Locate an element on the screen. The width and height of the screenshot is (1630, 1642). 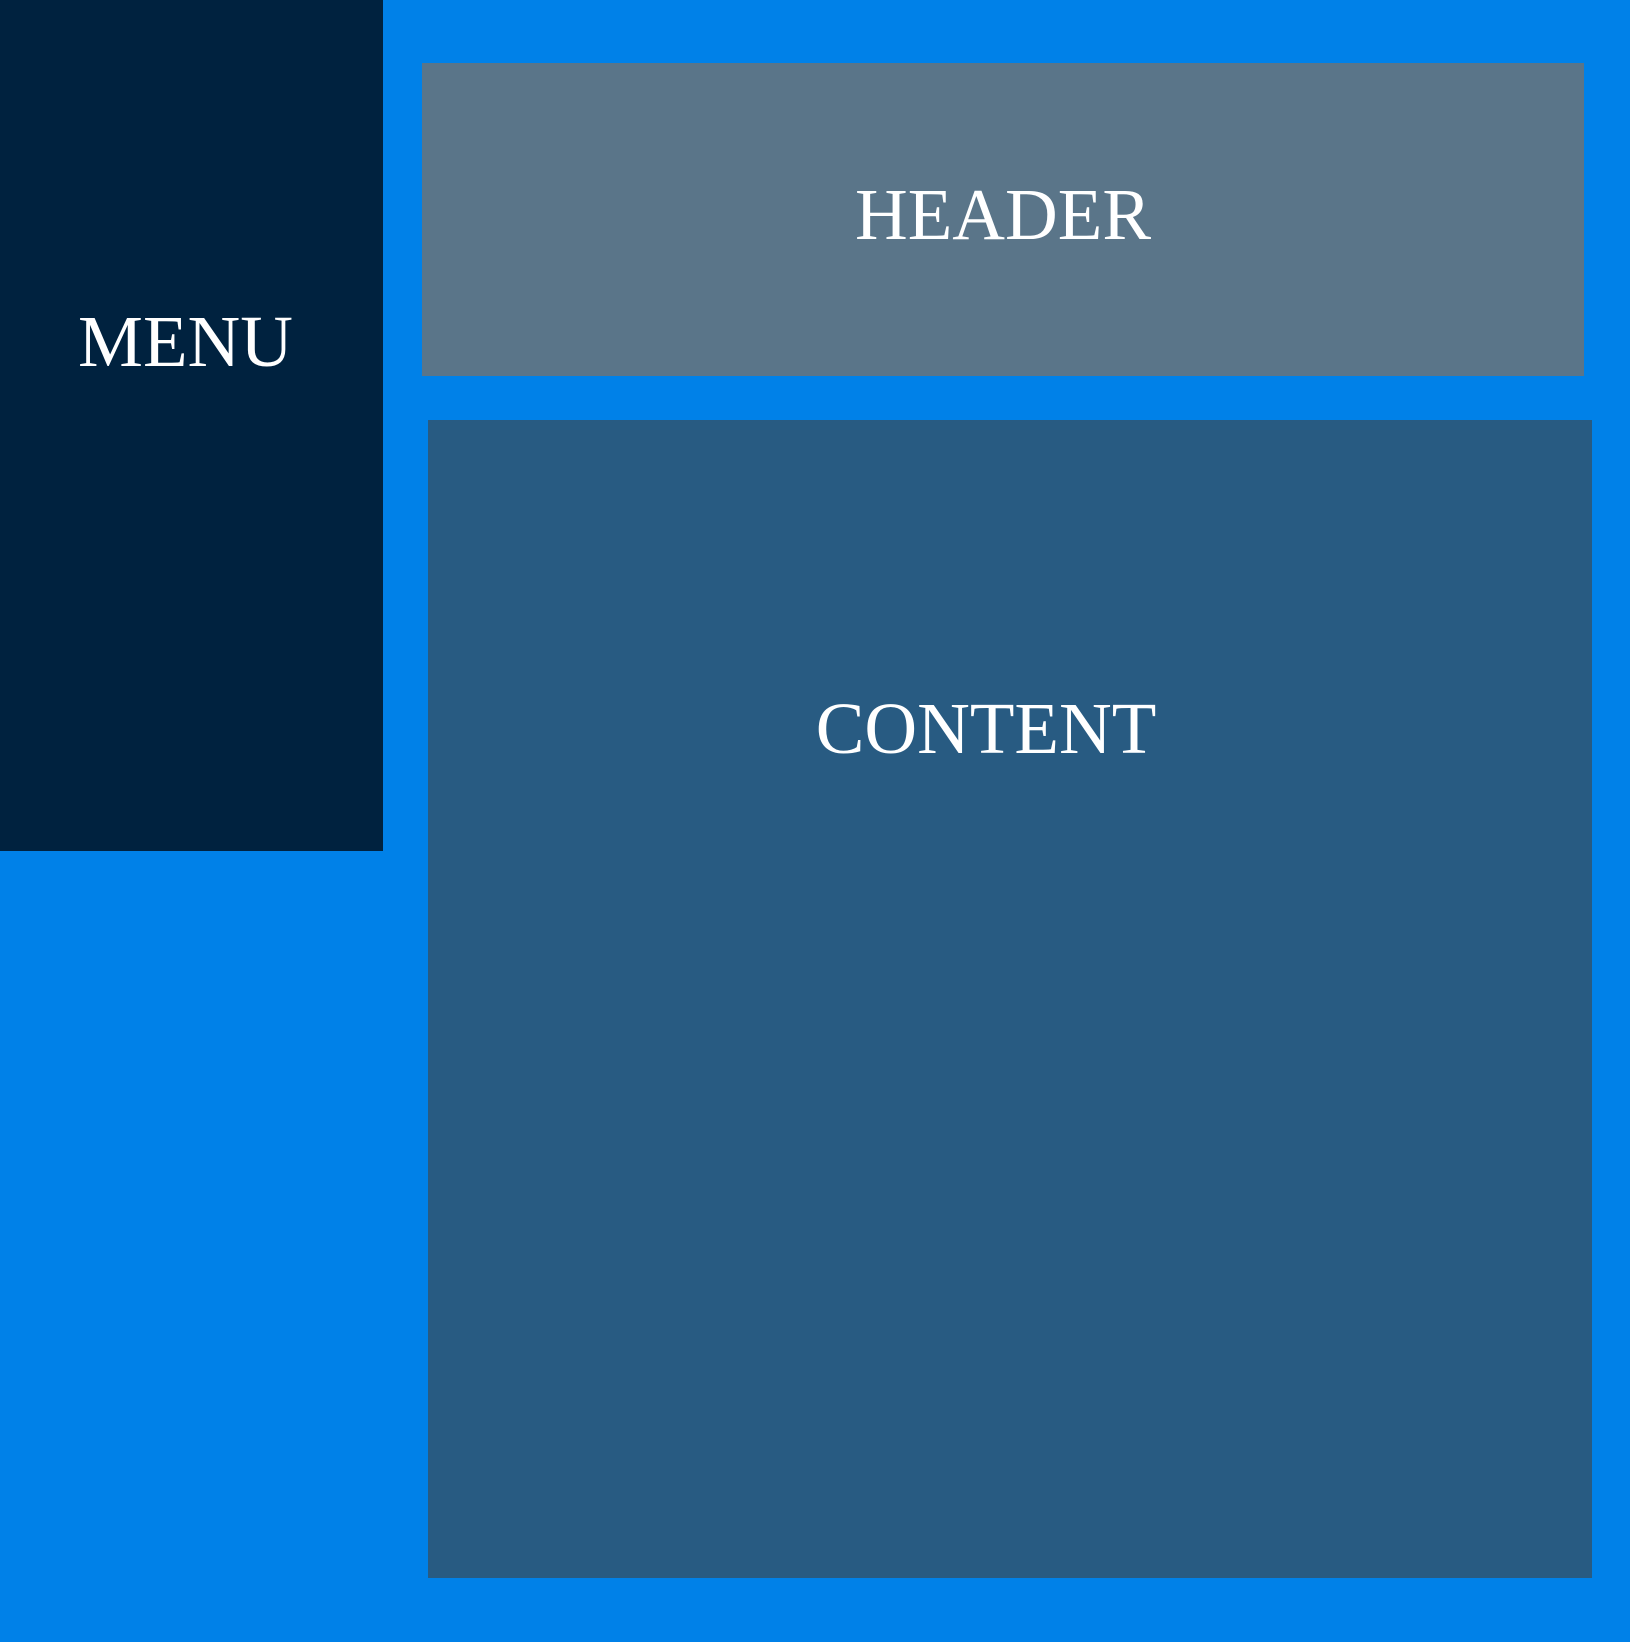
menu-panel: MENU is located at coordinates (191, 425).